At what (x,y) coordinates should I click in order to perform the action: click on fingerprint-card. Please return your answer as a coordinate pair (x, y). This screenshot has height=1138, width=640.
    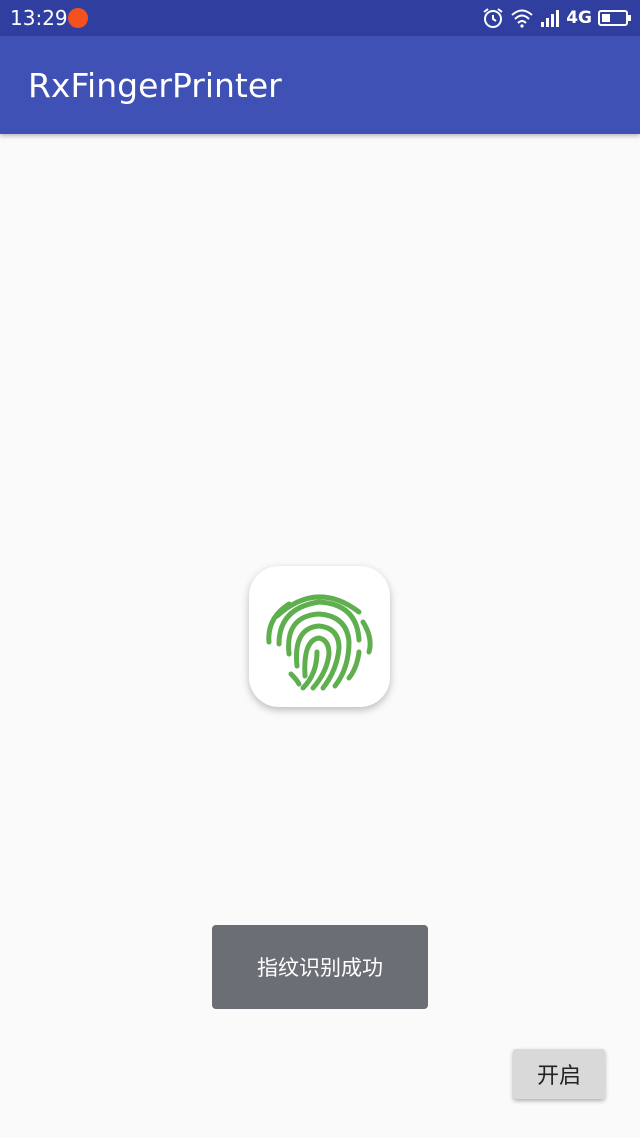
    Looking at the image, I should click on (319, 636).